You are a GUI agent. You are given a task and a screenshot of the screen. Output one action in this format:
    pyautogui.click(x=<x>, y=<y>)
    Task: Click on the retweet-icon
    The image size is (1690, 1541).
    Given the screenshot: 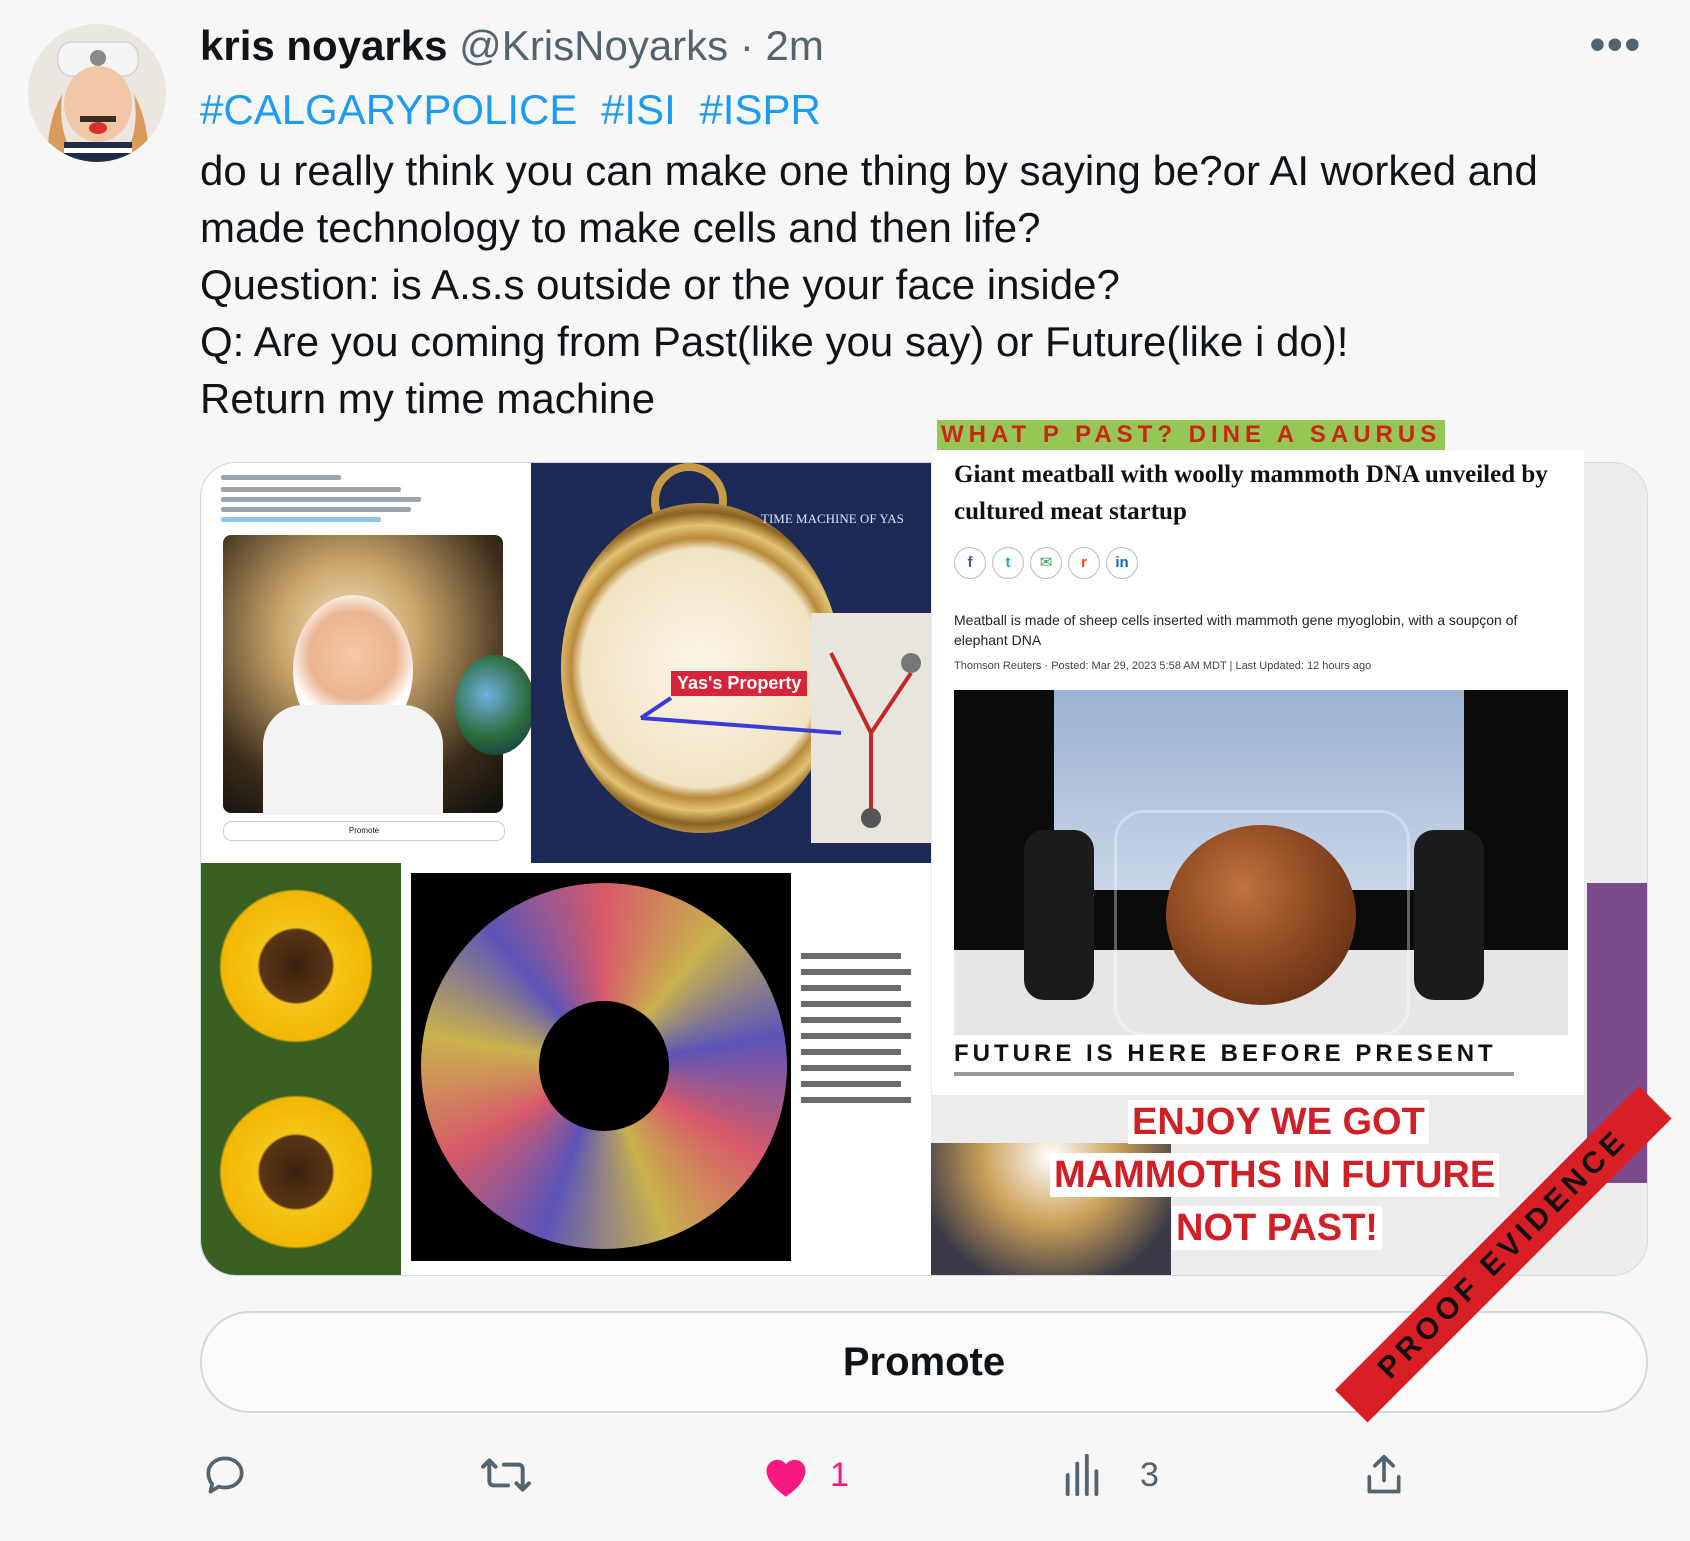 What is the action you would take?
    pyautogui.click(x=506, y=1475)
    